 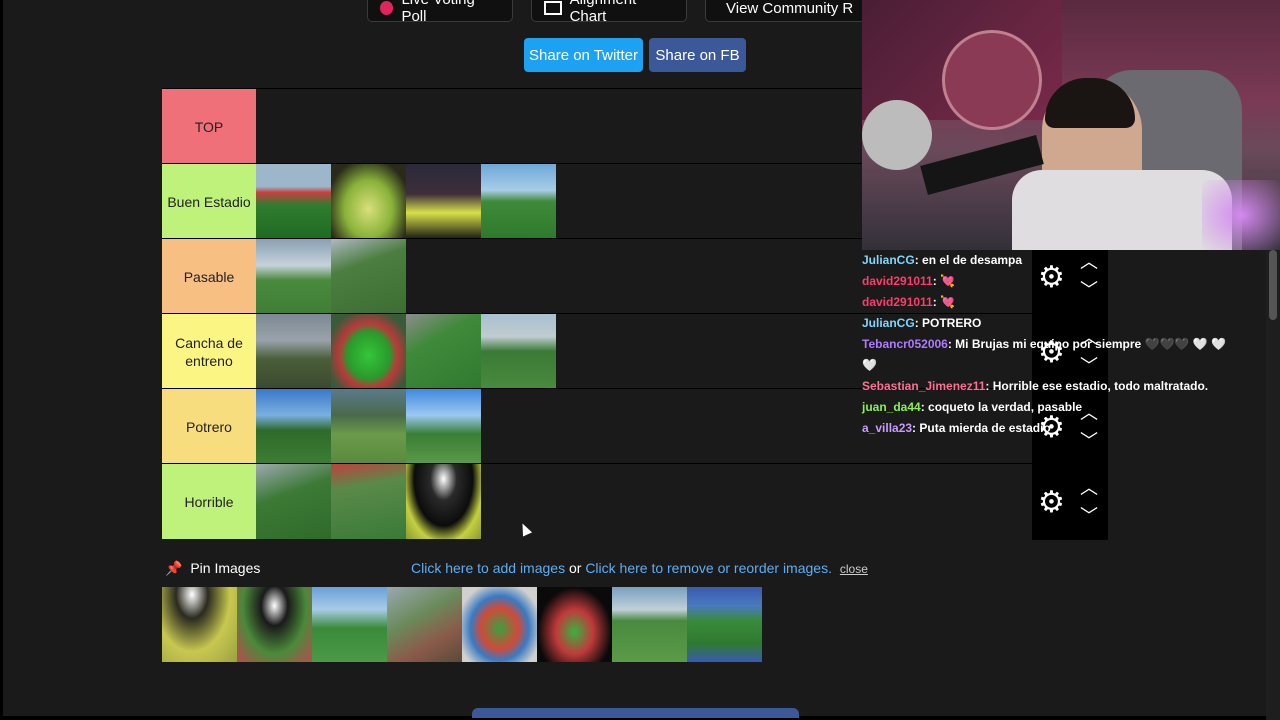 What do you see at coordinates (387, 8) in the screenshot?
I see `red-dot-icon` at bounding box center [387, 8].